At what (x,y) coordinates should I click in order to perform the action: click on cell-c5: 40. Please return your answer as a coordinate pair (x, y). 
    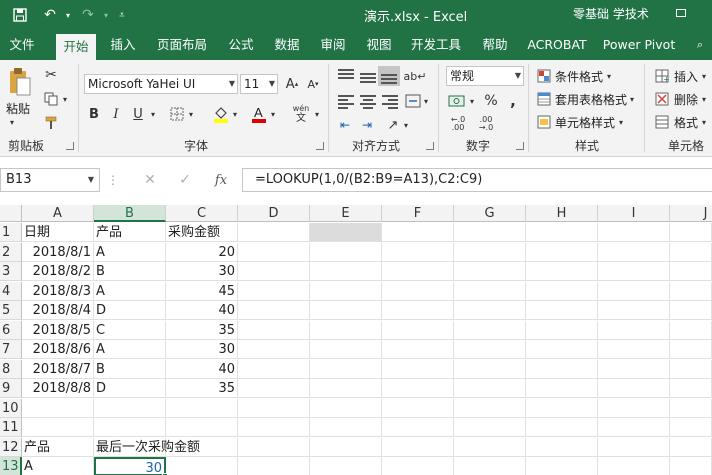
    Looking at the image, I should click on (202, 310).